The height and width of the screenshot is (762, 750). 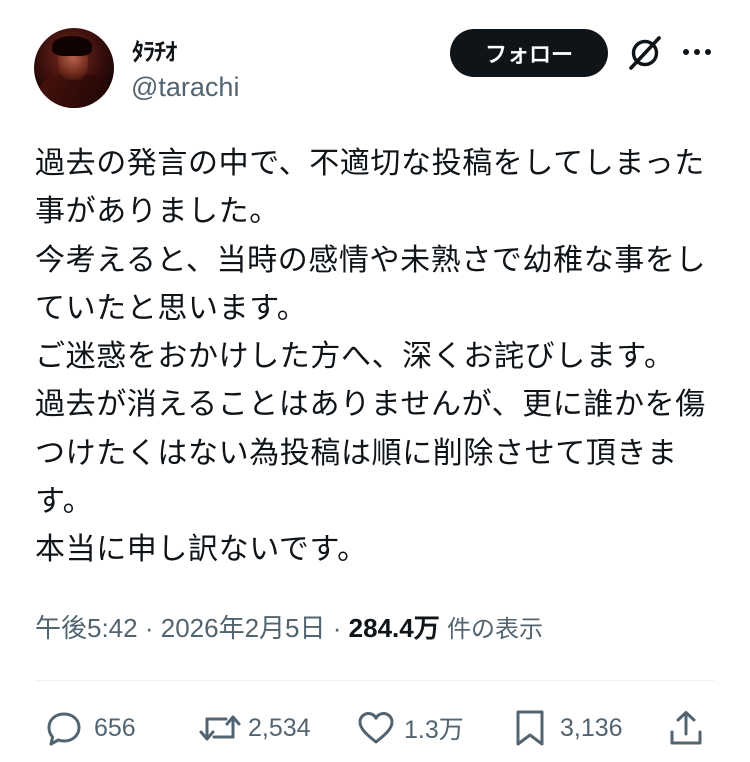 I want to click on tweet-meta: 午後5:42 · 2026年2月5日 · 284.4万 件の表示, so click(x=289, y=626).